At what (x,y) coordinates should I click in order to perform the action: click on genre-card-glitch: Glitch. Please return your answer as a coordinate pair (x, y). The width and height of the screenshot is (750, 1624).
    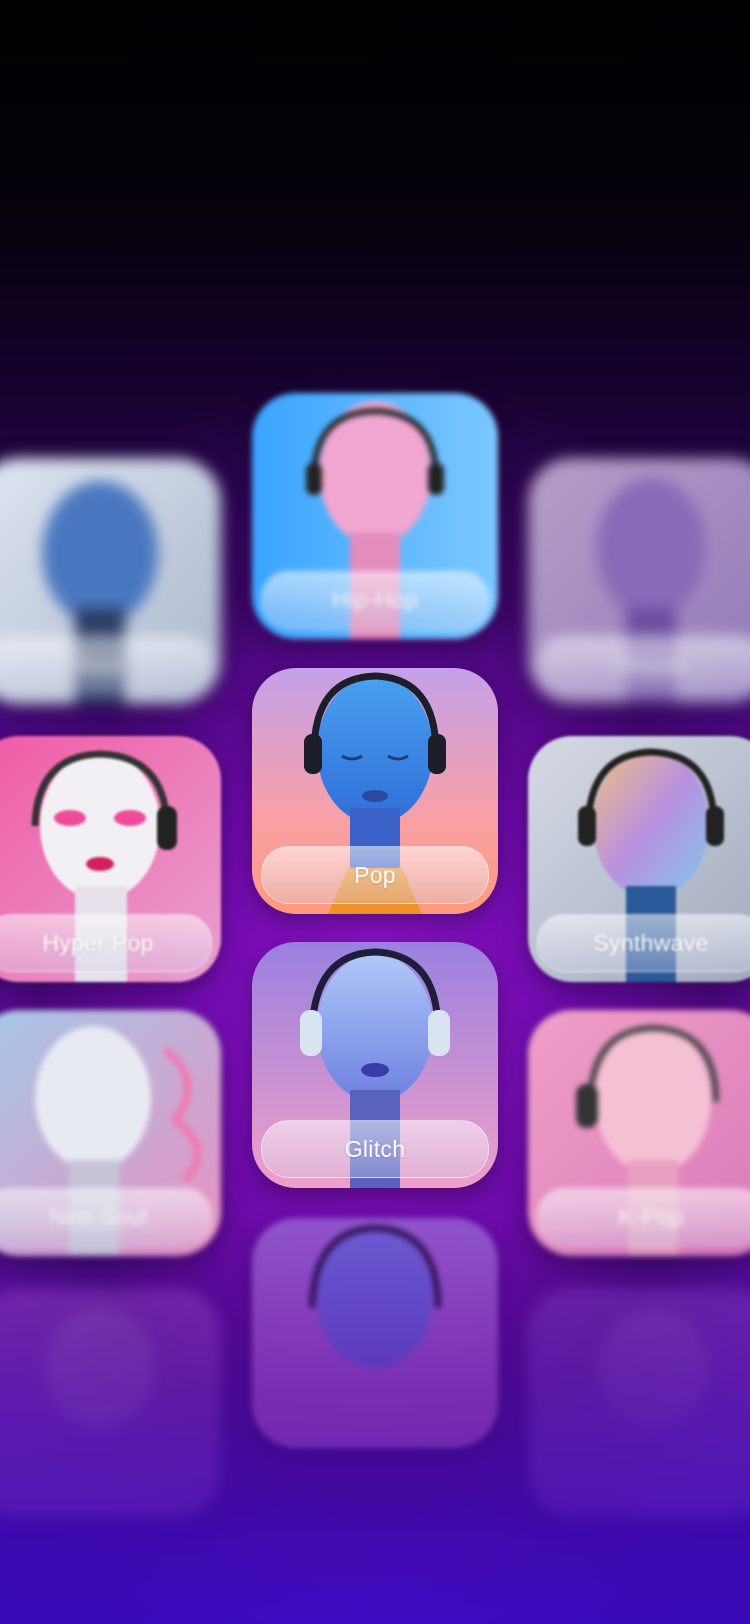
    Looking at the image, I should click on (375, 1065).